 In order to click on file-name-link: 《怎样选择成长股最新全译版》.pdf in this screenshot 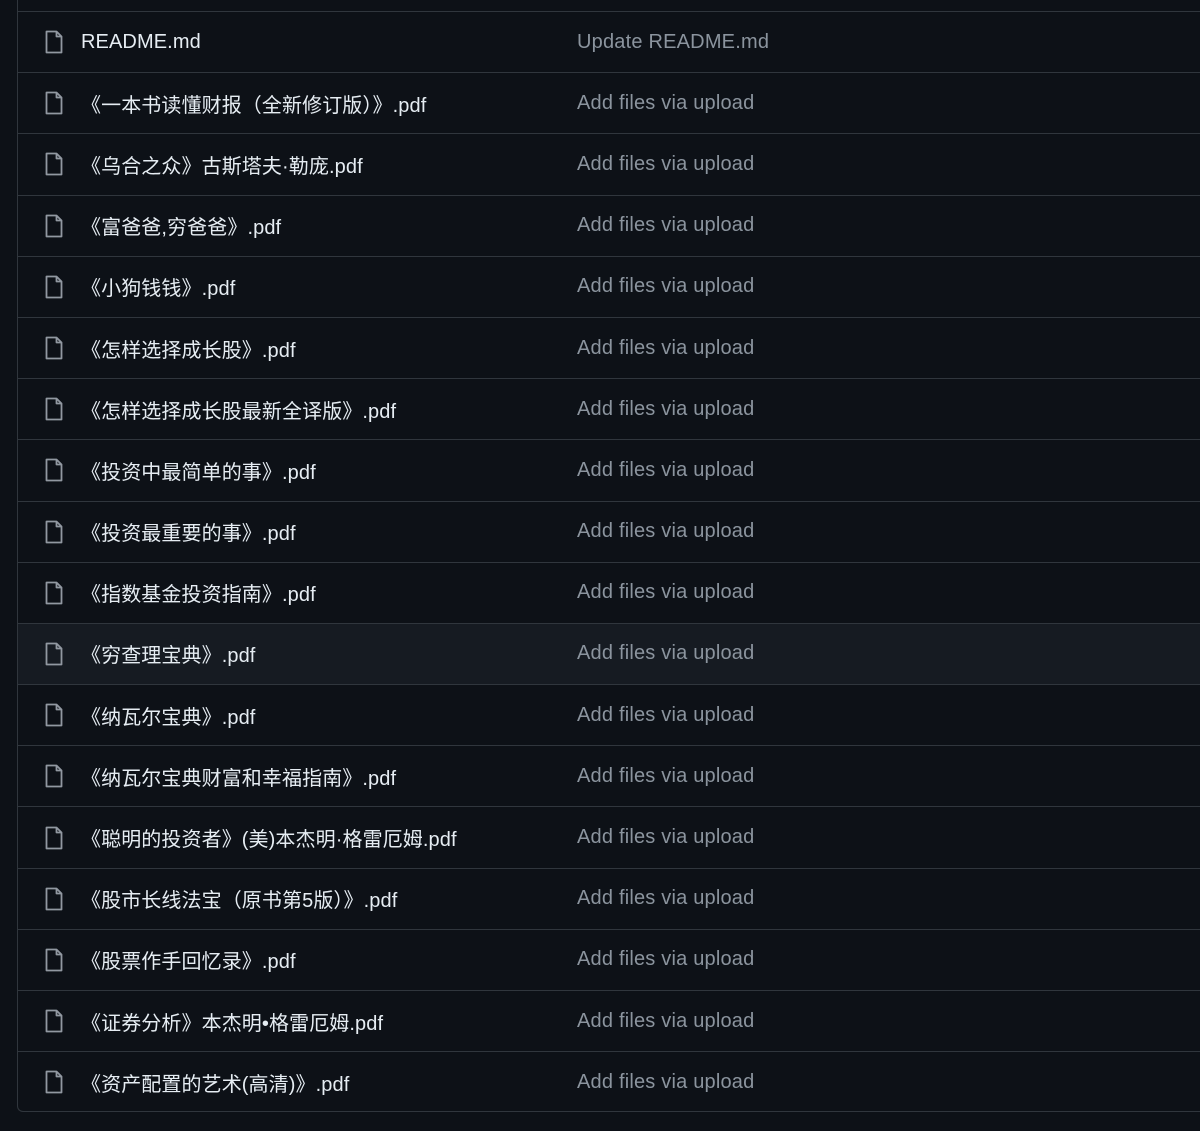, I will do `click(238, 409)`.